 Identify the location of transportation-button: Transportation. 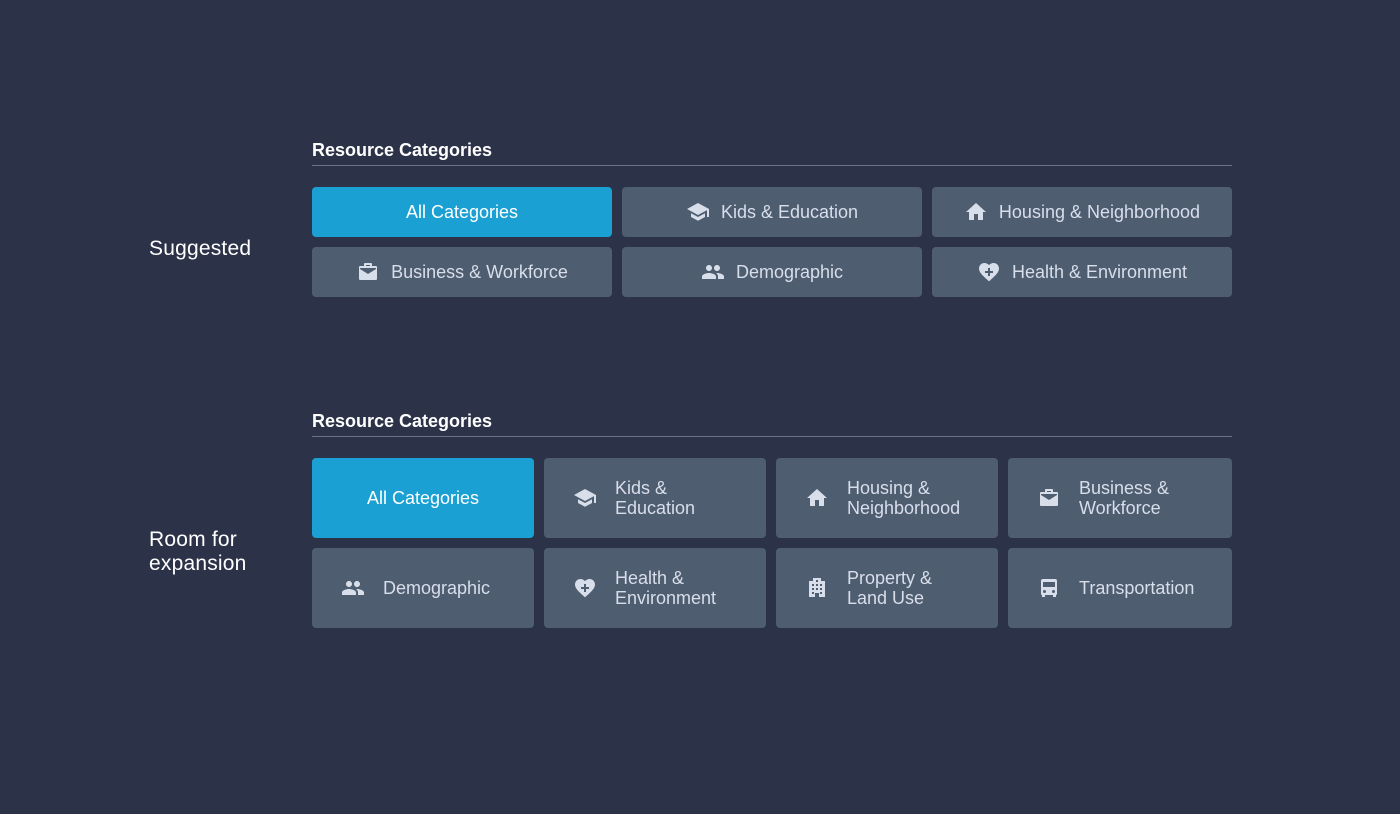
(1120, 588).